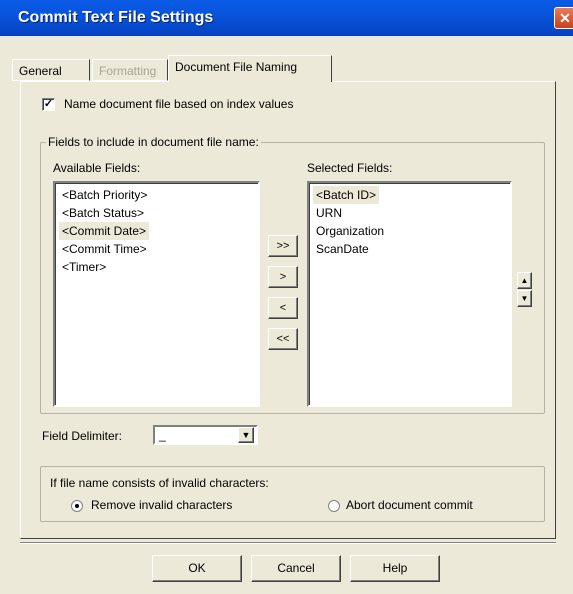  I want to click on cancel-button: Cancel, so click(296, 568).